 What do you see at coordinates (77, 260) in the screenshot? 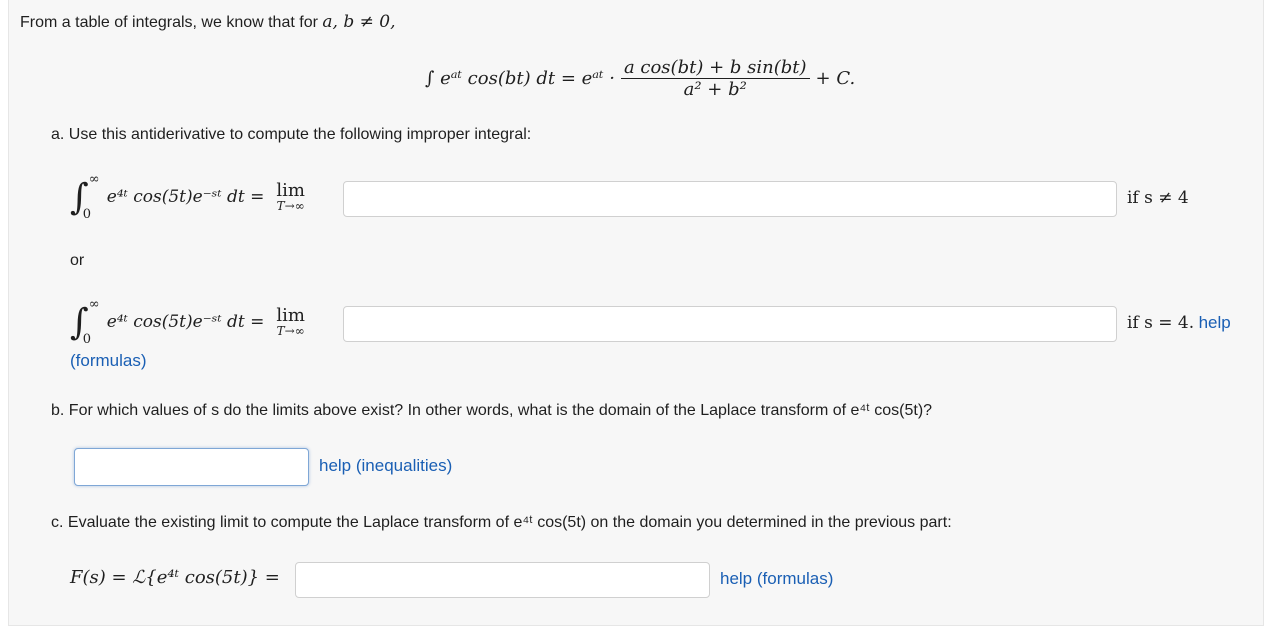
I see `or-label: or` at bounding box center [77, 260].